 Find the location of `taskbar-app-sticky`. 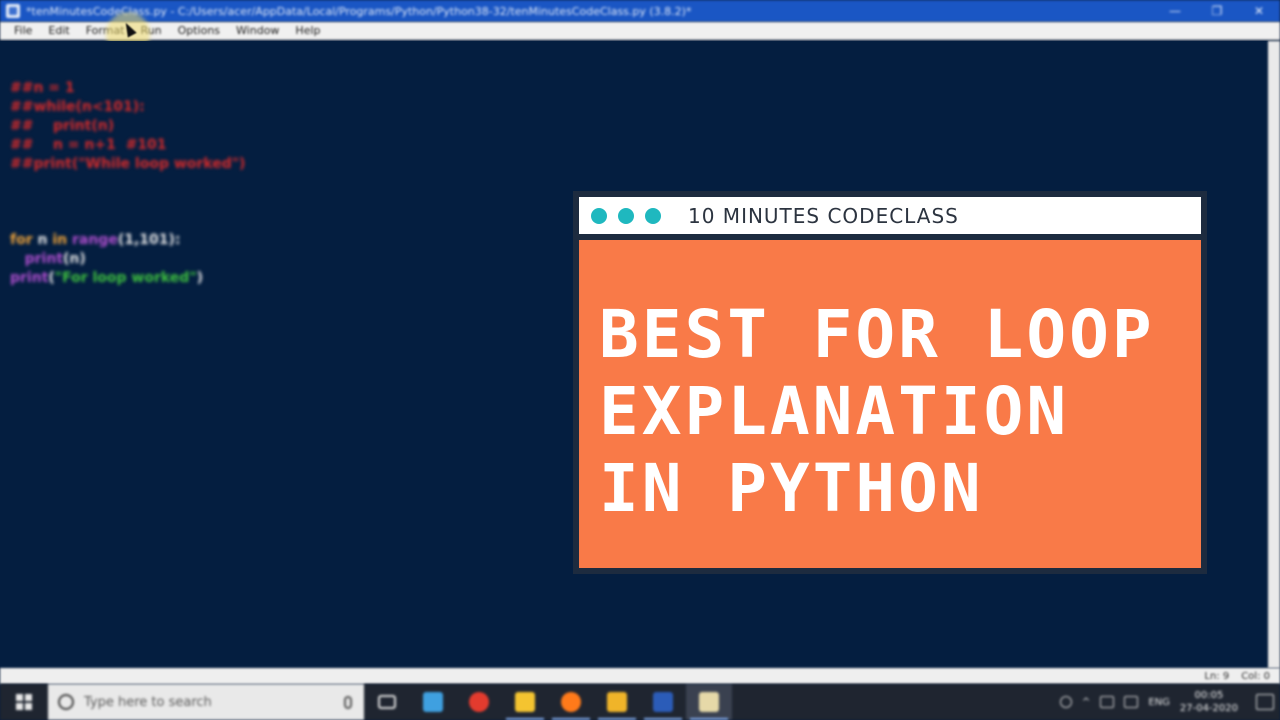

taskbar-app-sticky is located at coordinates (525, 702).